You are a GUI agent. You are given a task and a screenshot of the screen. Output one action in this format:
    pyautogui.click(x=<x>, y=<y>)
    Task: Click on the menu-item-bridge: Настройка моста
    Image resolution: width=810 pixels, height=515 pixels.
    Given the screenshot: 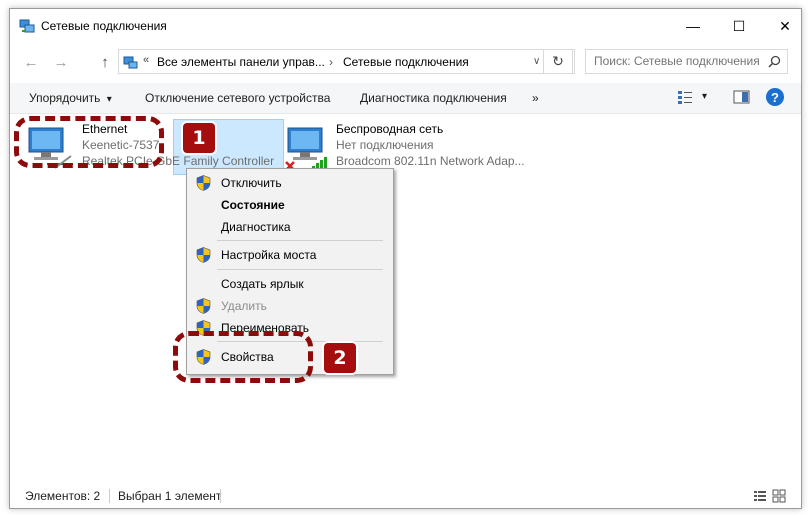 What is the action you would take?
    pyautogui.click(x=290, y=255)
    